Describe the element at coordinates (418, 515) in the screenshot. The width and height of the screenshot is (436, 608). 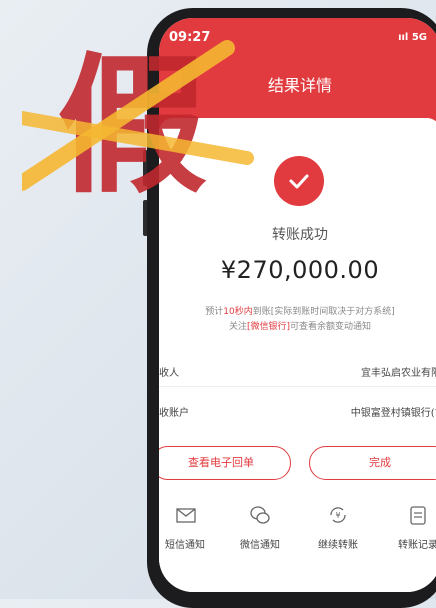
I see `record-icon` at that location.